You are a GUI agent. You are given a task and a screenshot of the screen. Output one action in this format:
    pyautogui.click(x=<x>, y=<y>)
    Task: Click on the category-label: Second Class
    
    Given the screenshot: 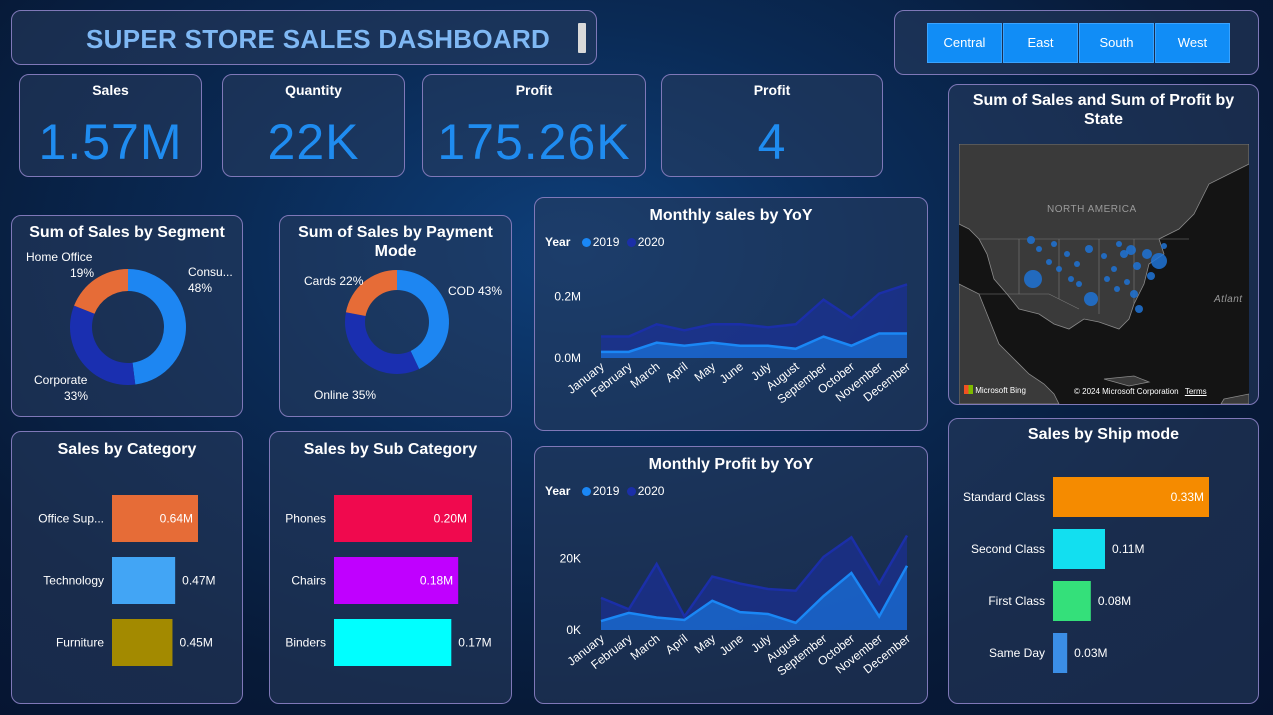 What is the action you would take?
    pyautogui.click(x=1008, y=549)
    